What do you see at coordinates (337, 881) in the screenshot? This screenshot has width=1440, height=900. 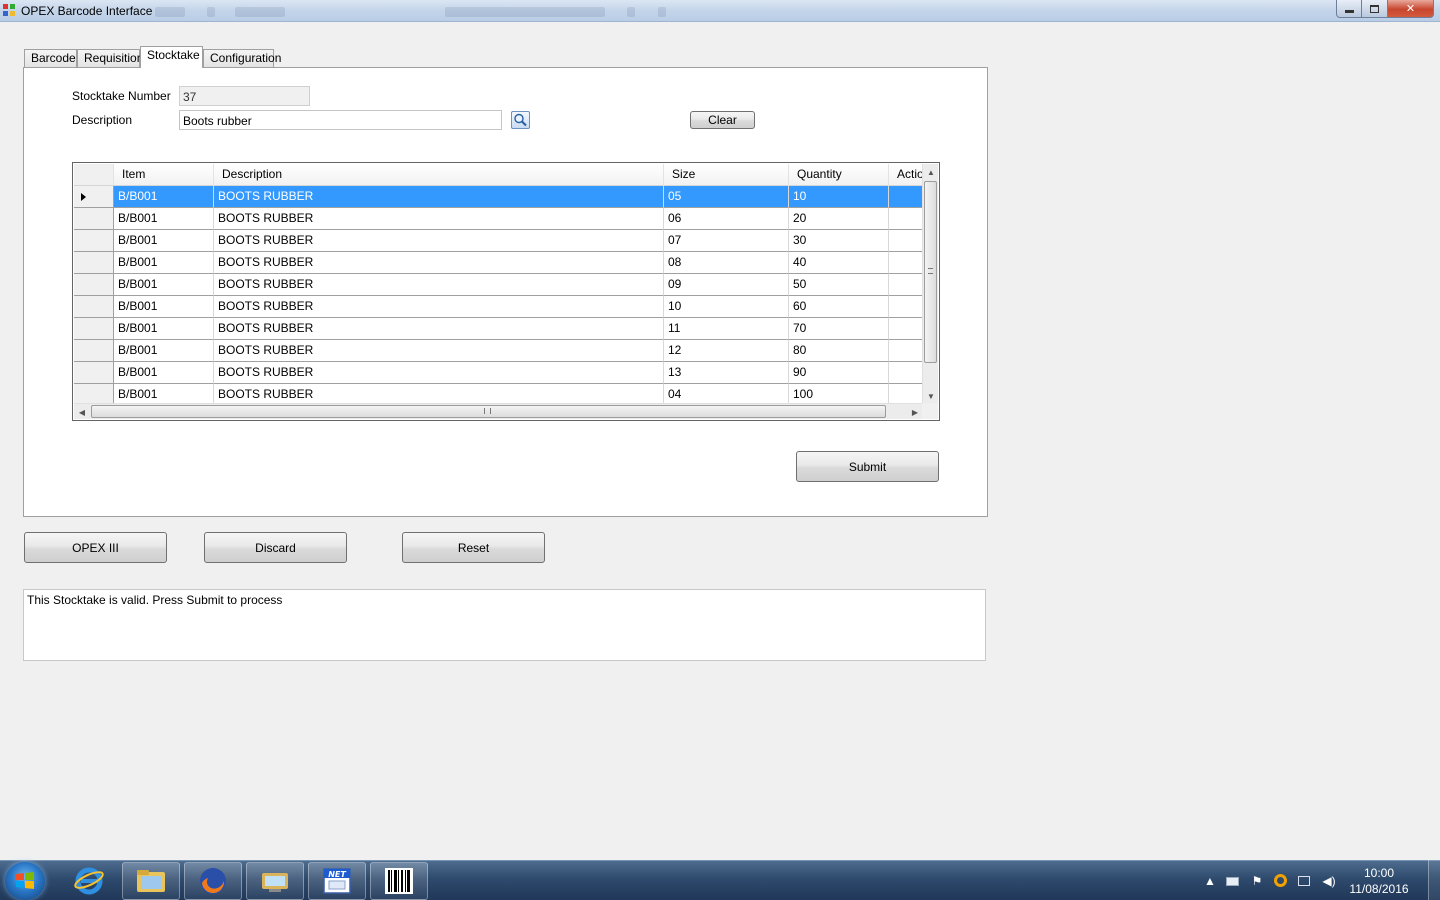 I see `dotnet-app-button: NET` at bounding box center [337, 881].